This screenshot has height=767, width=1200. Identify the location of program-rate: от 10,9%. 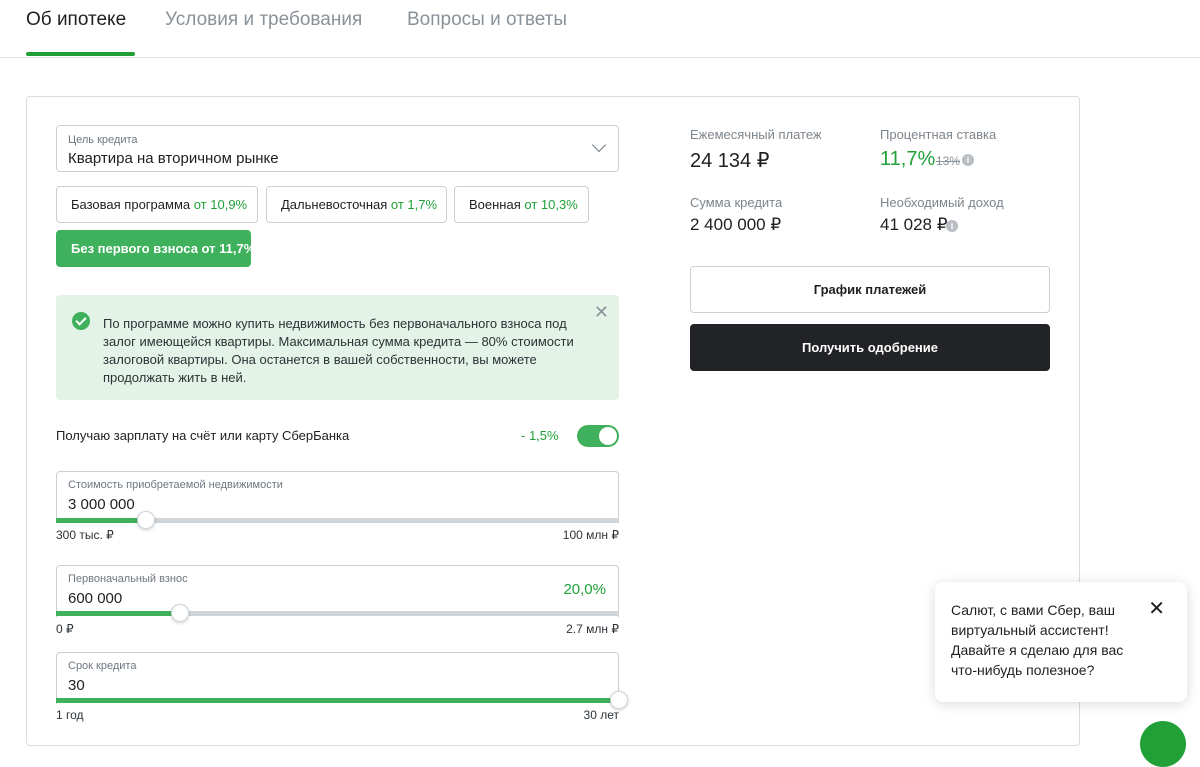
(220, 204).